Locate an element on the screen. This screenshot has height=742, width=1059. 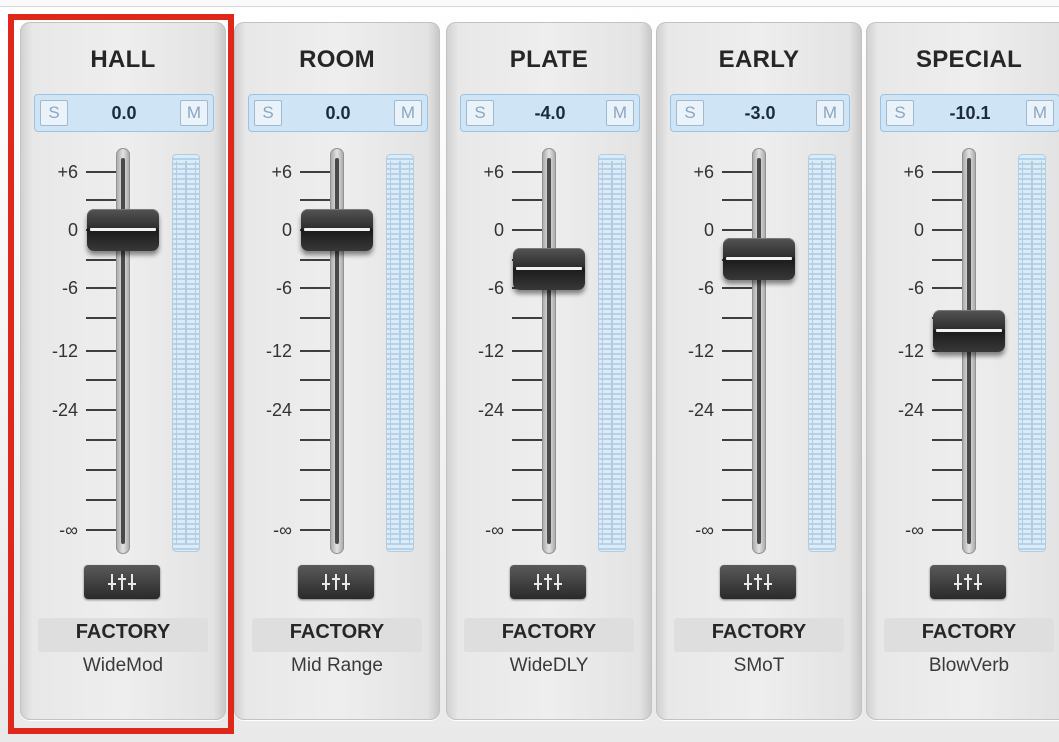
level-readout-bar: S -3.0 M is located at coordinates (760, 113).